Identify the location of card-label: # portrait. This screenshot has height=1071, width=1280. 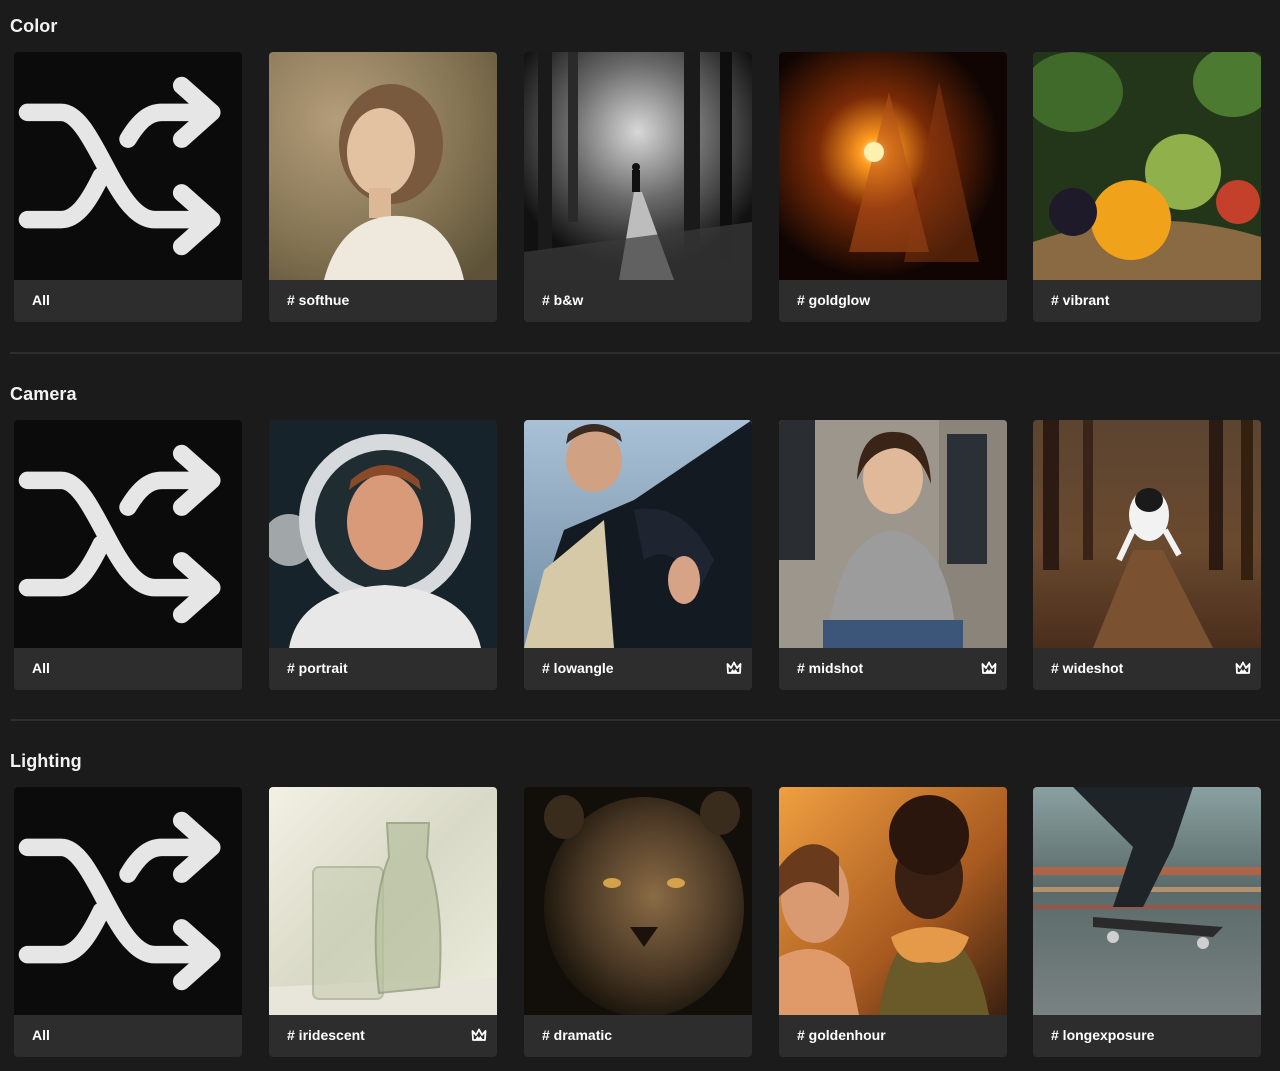
(317, 668).